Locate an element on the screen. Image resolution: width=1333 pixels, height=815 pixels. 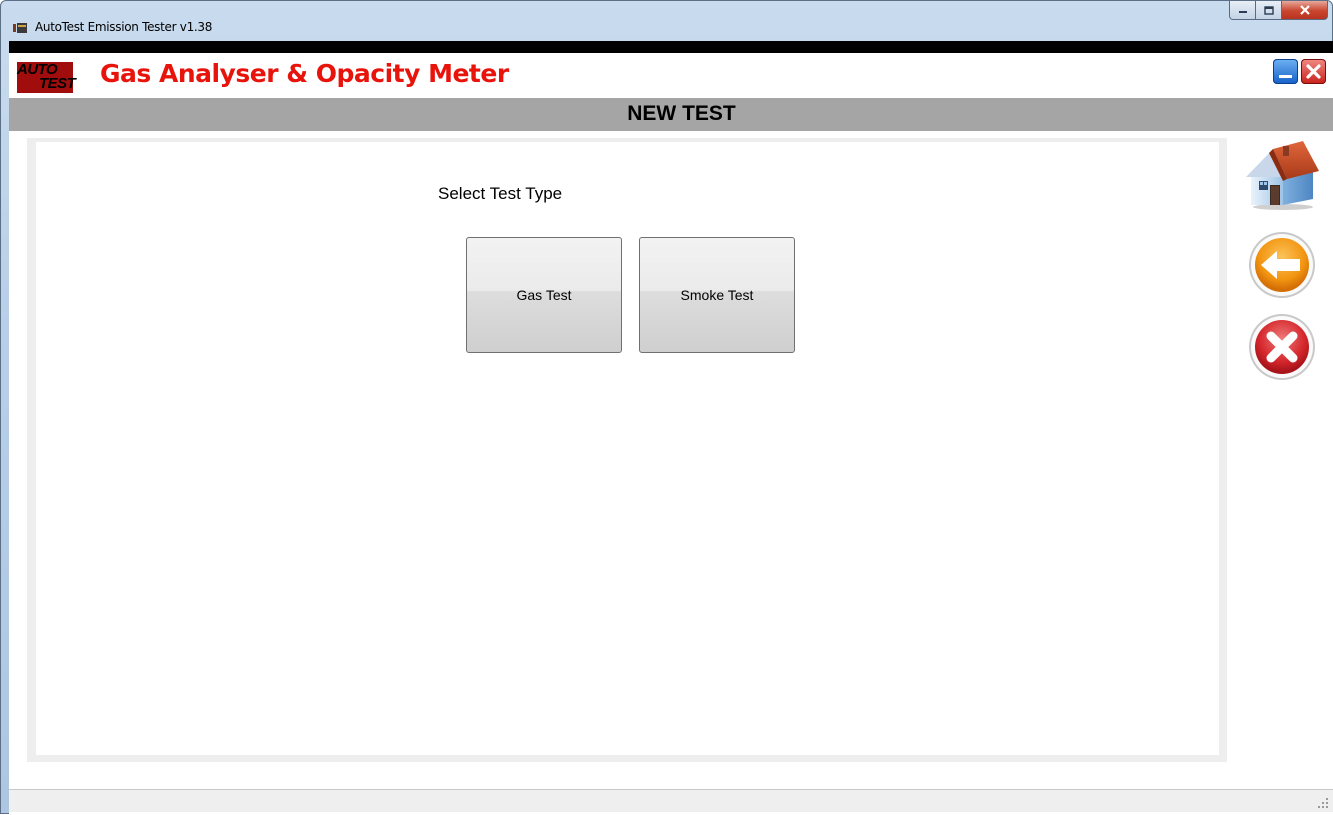
app-header: AUTO TEST Gas Analyser & Opacity Meter is located at coordinates (671, 75).